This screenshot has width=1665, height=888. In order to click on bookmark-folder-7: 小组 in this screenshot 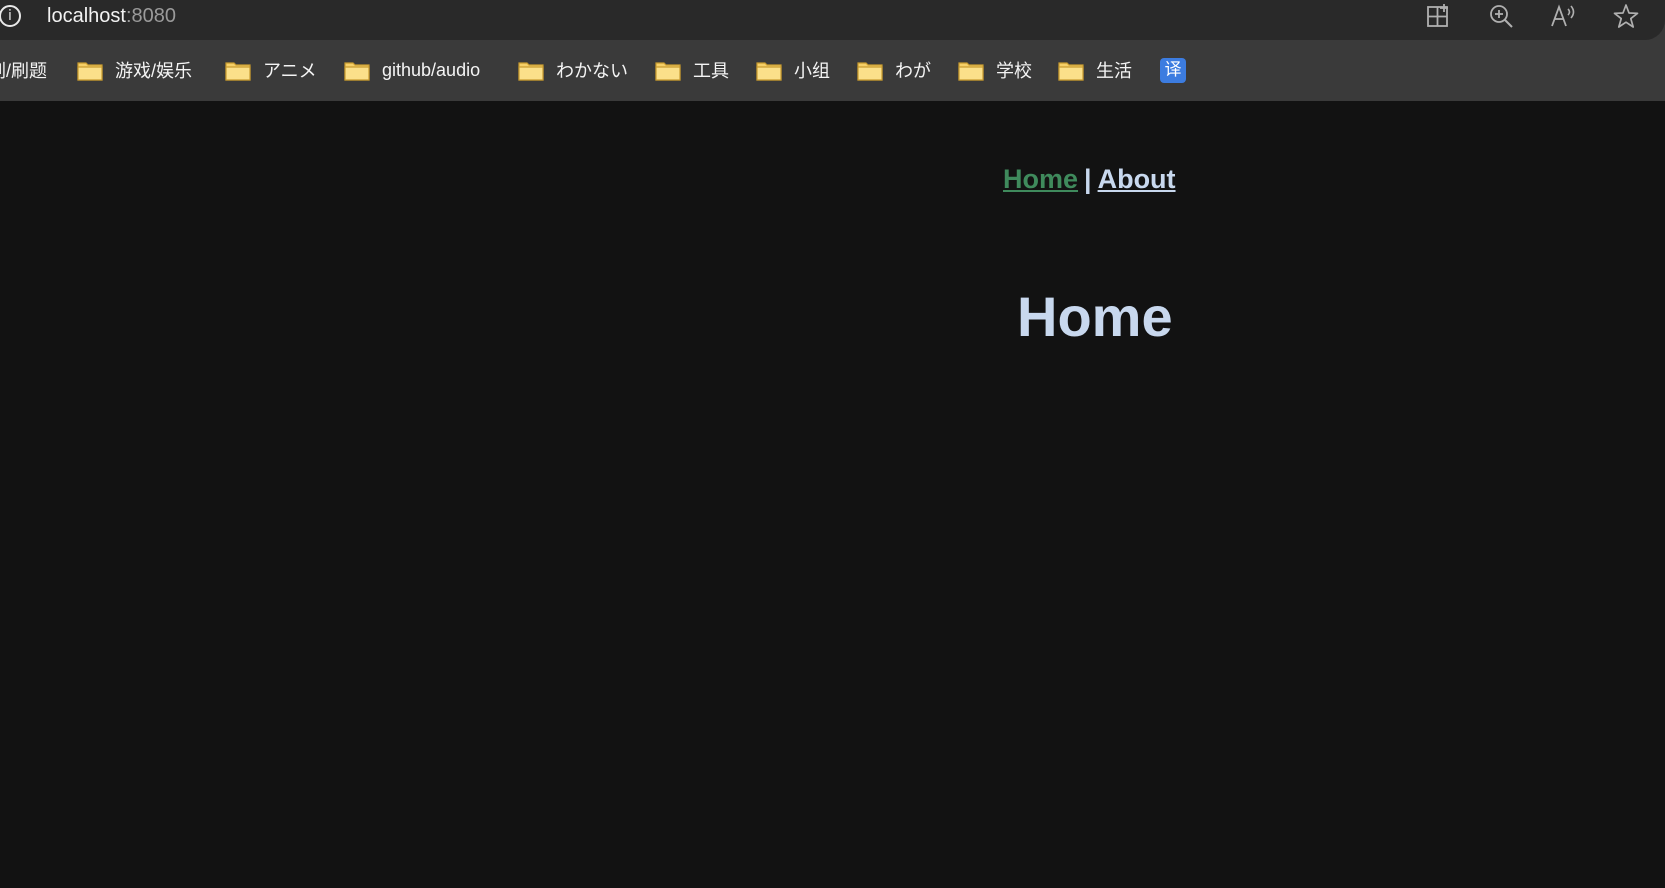, I will do `click(793, 70)`.